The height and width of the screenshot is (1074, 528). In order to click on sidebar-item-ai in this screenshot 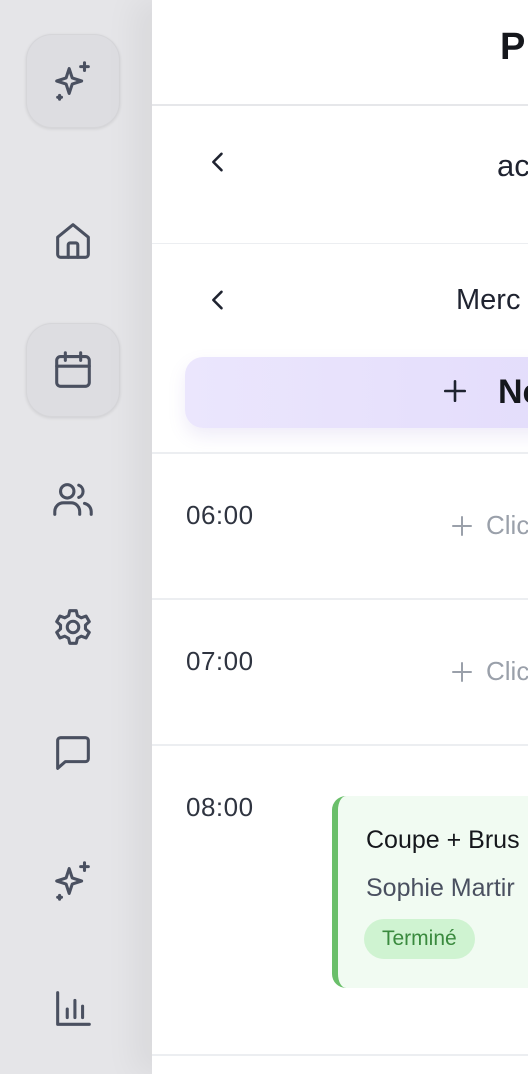, I will do `click(73, 81)`.